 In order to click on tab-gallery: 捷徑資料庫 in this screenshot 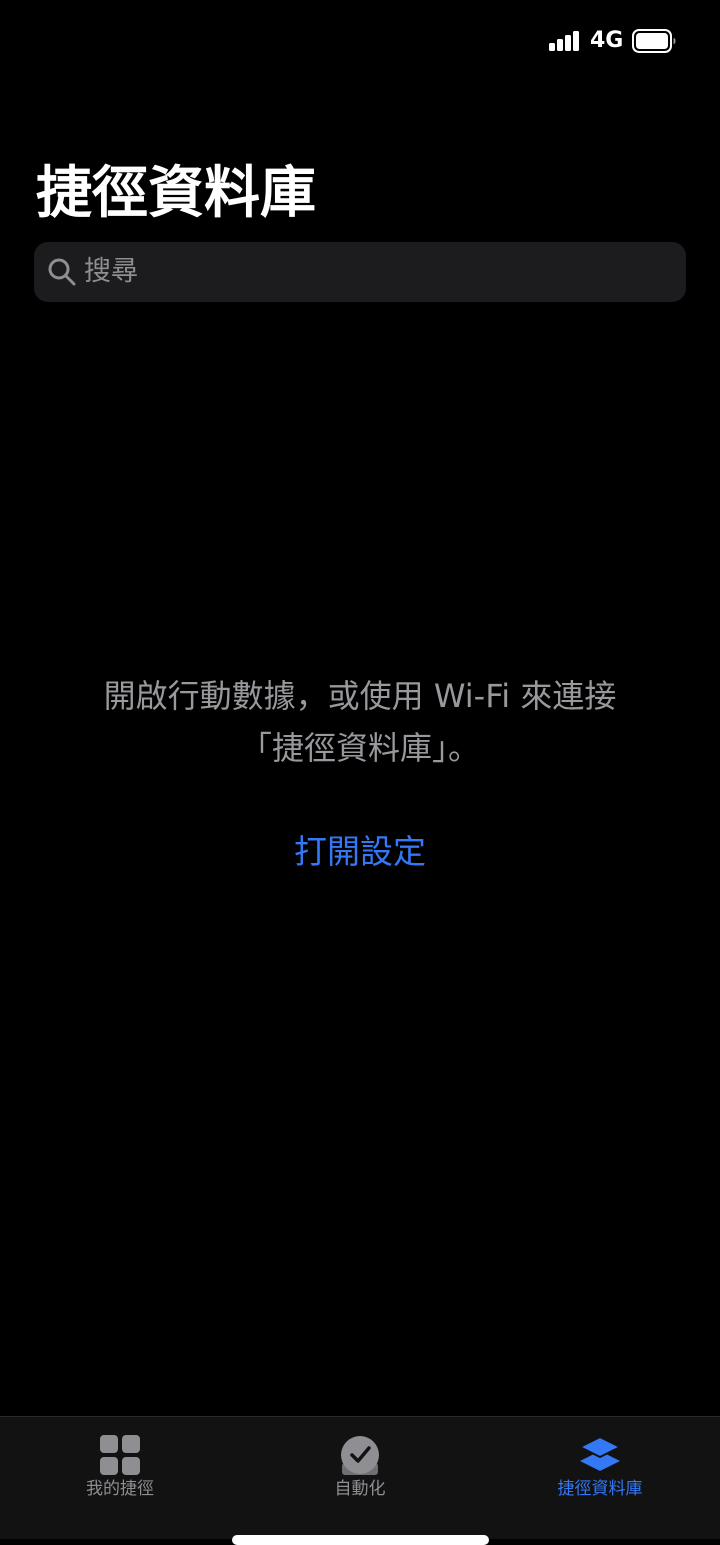, I will do `click(600, 1478)`.